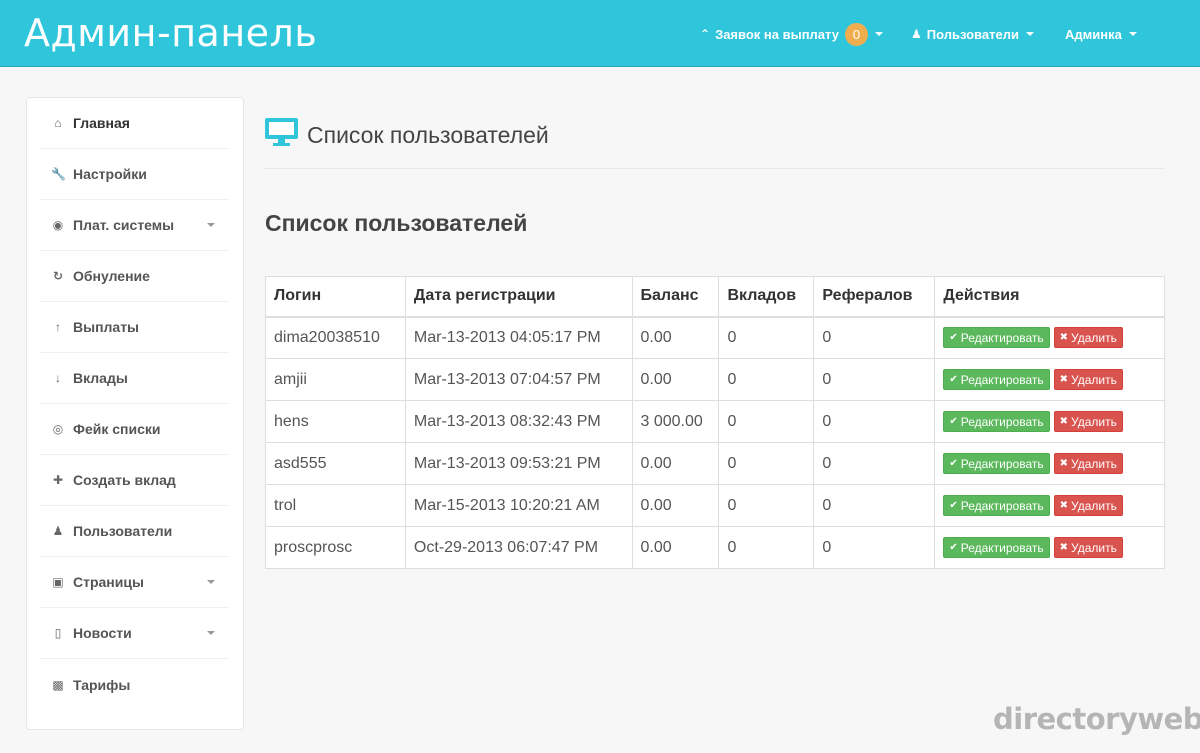  What do you see at coordinates (874, 296) in the screenshot?
I see `column-header-referrals: Рефералов` at bounding box center [874, 296].